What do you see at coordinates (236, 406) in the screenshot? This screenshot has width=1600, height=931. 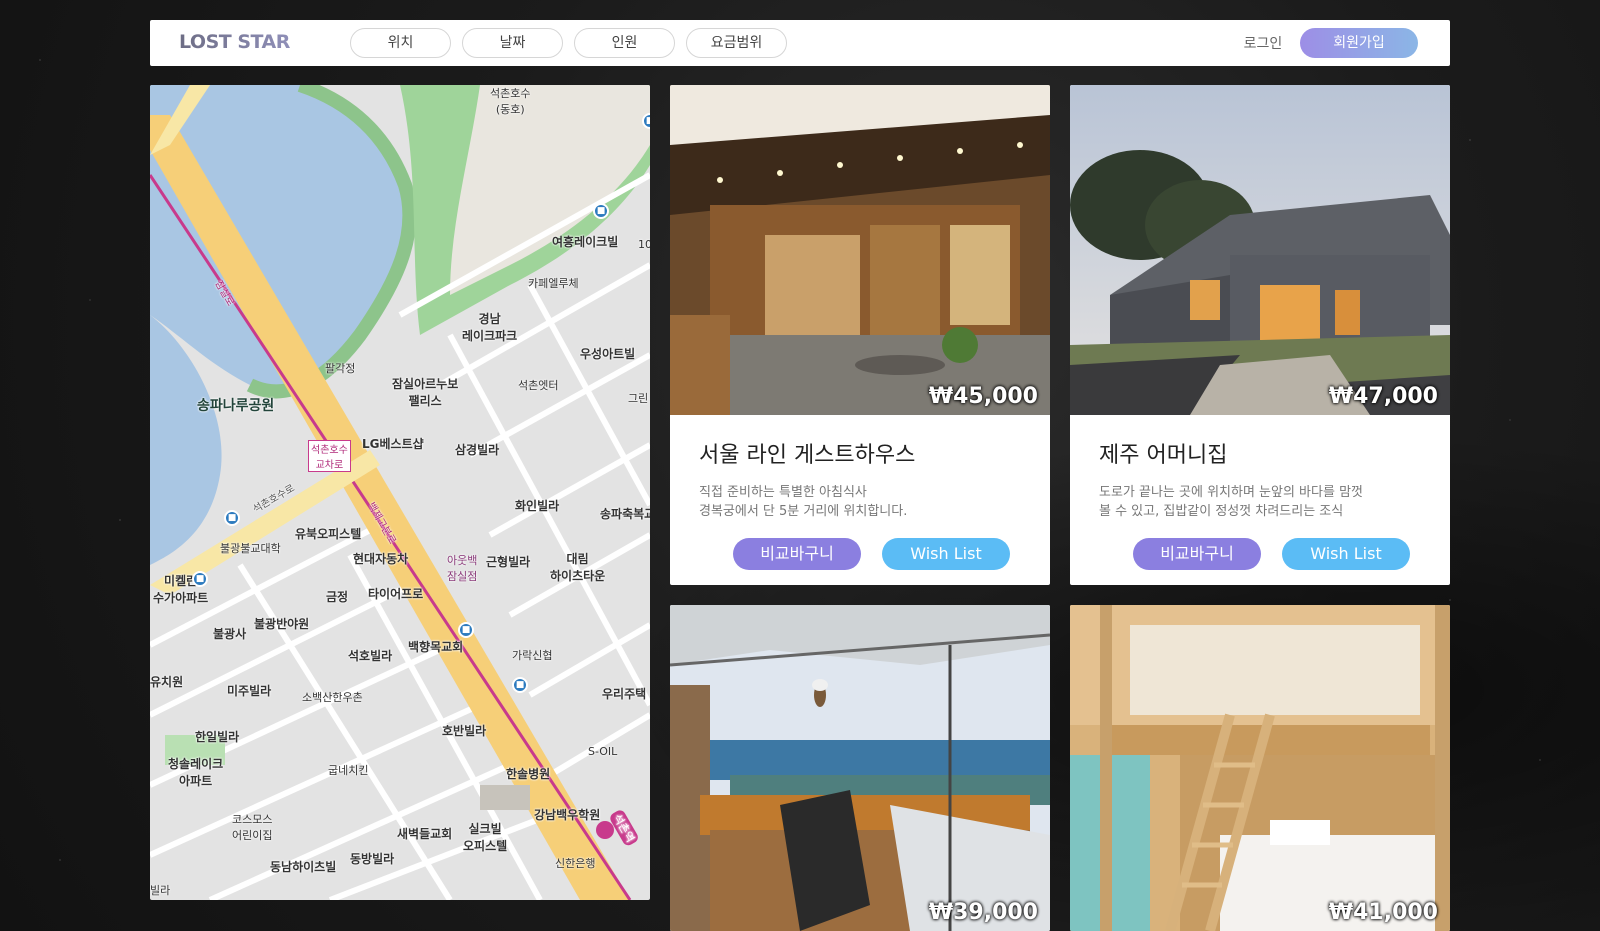 I see `map-label-park: 송파나루공원` at bounding box center [236, 406].